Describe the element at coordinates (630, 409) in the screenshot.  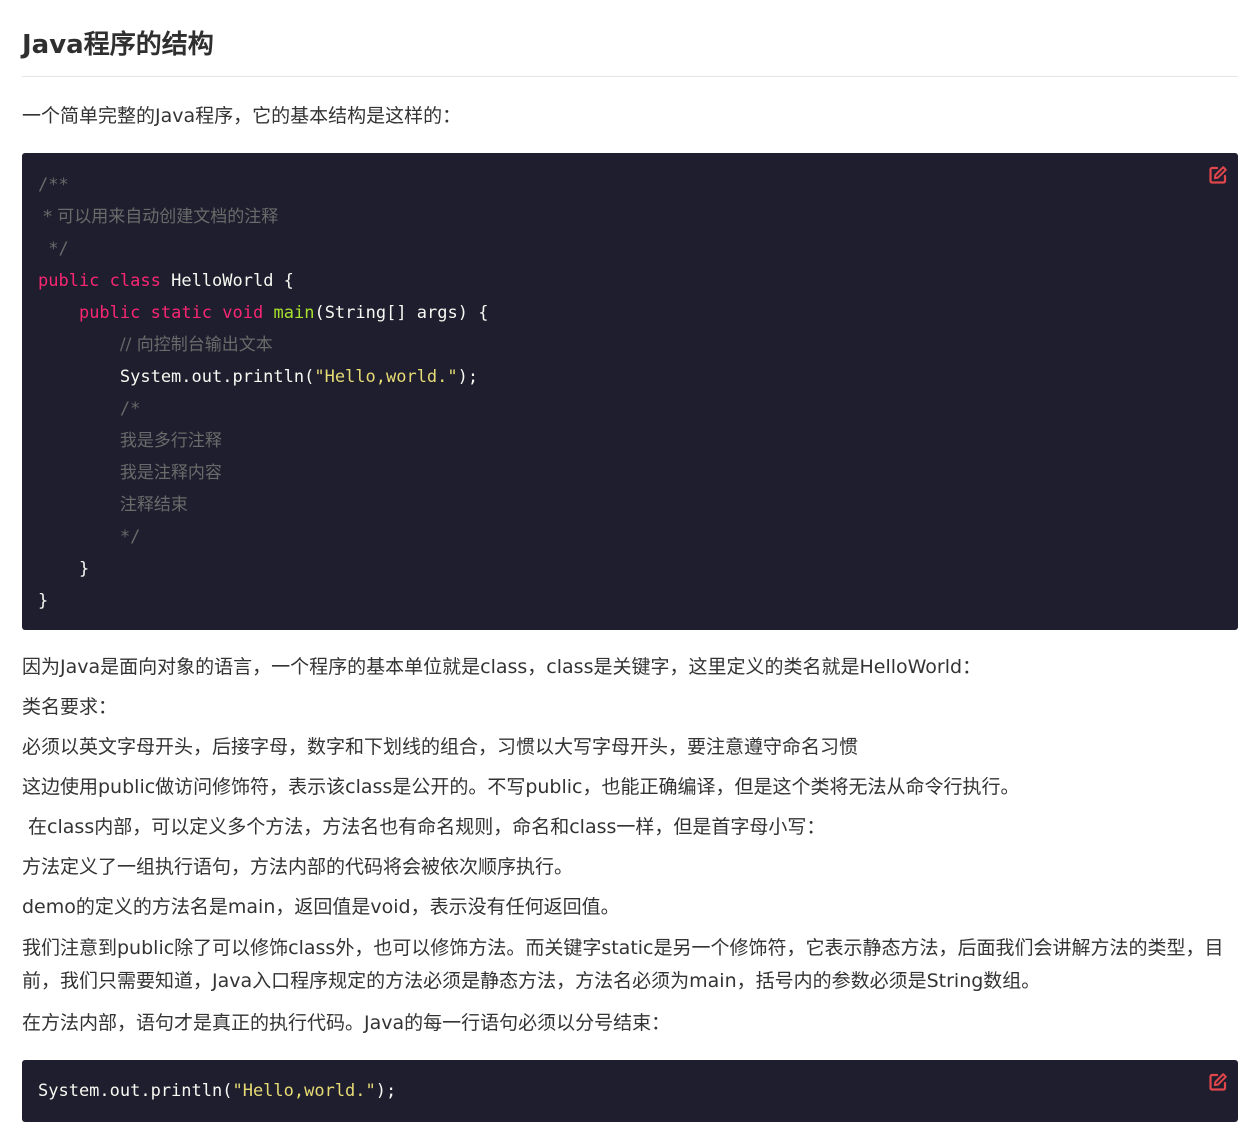
I see `code-line: /*` at that location.